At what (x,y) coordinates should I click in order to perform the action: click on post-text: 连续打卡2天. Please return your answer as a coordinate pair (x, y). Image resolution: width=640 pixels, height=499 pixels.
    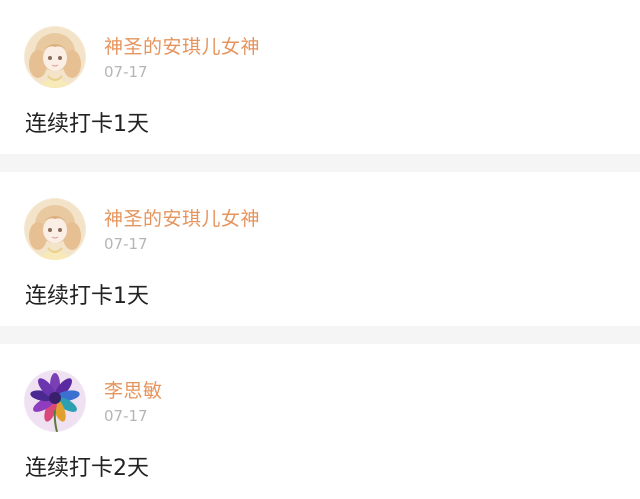
    Looking at the image, I should click on (87, 468).